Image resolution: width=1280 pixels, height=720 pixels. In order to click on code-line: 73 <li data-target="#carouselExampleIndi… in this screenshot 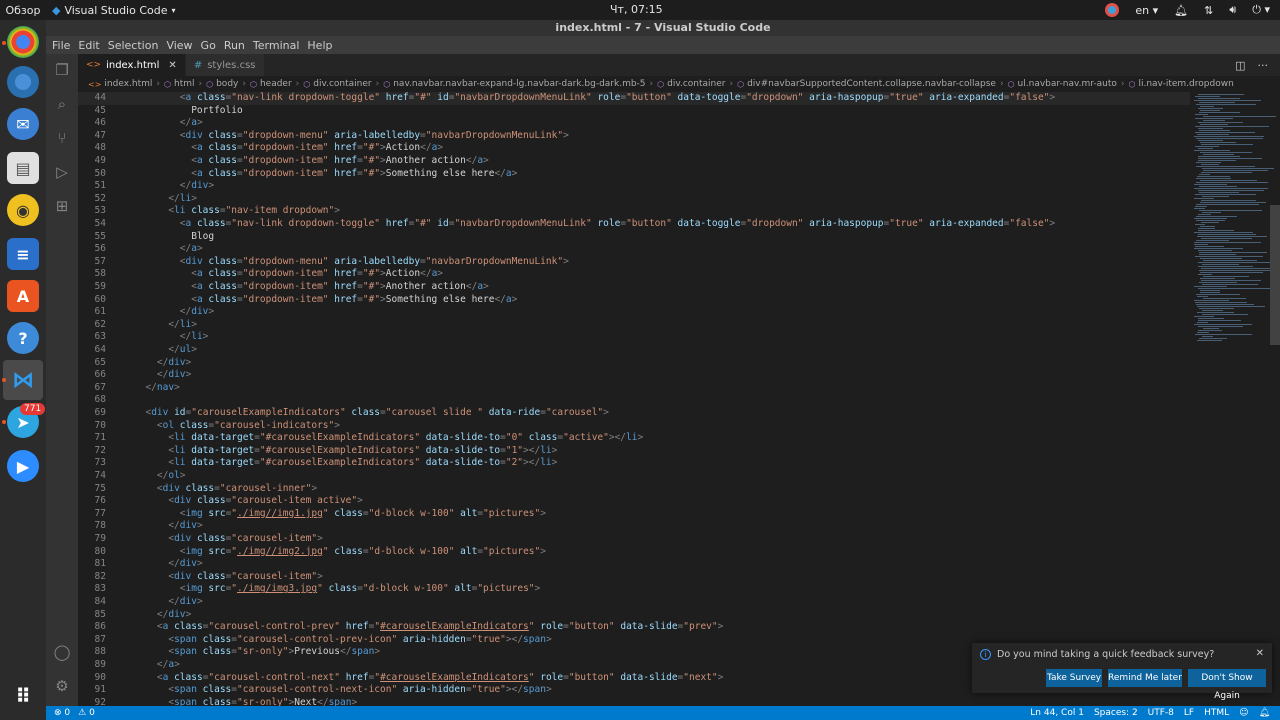, I will do `click(634, 463)`.